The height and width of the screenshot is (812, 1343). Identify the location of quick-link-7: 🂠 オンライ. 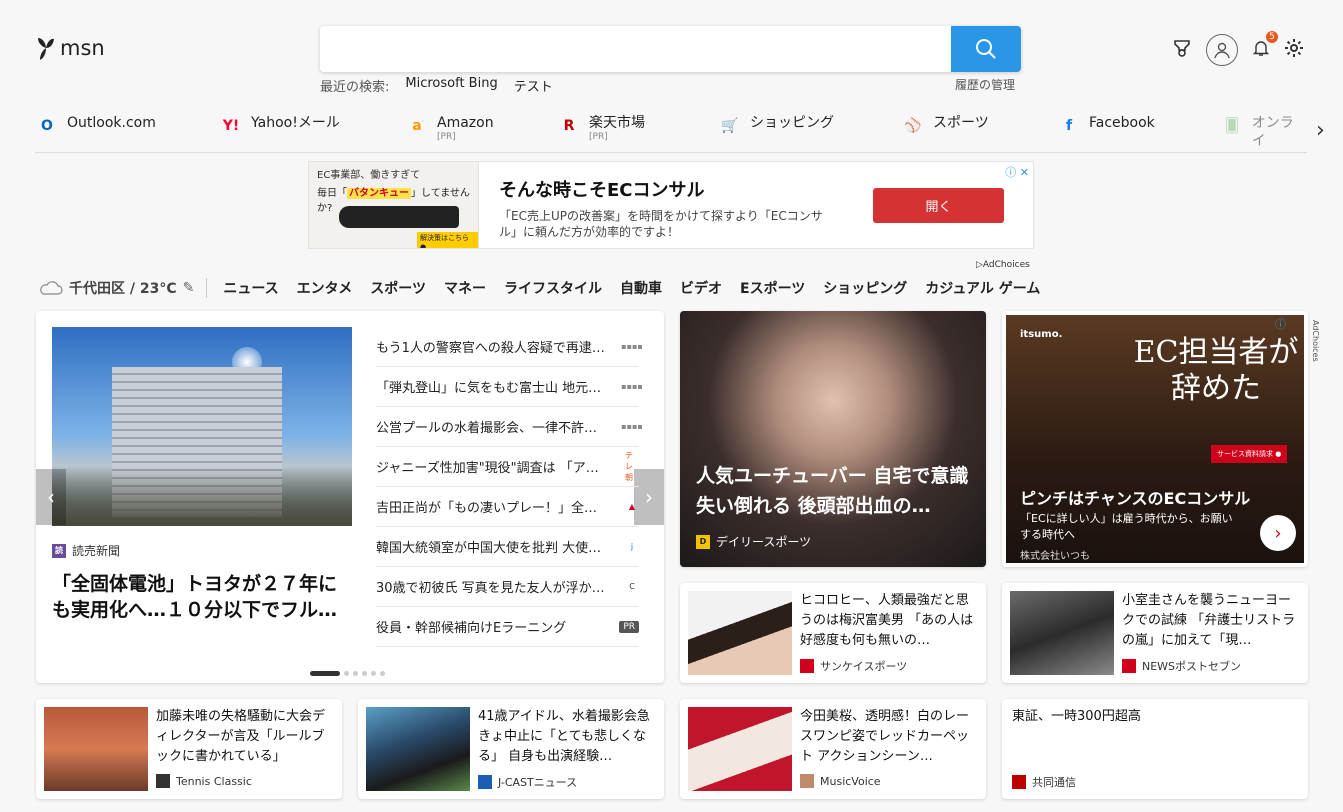
(1263, 132).